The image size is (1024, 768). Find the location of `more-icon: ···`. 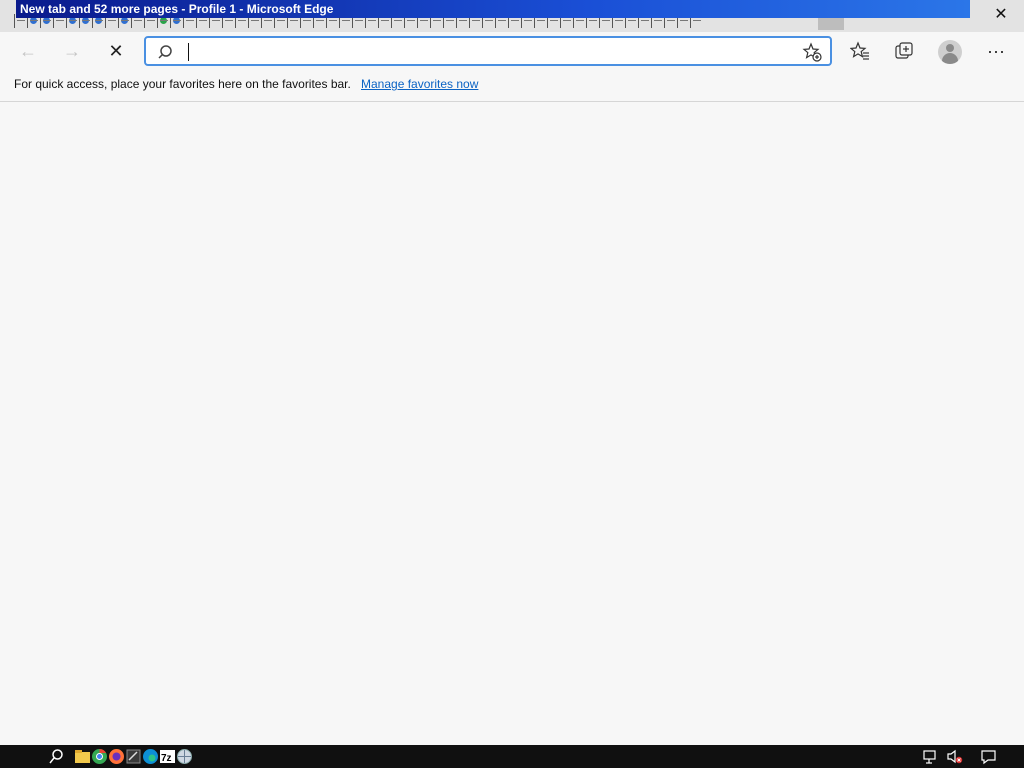

more-icon: ··· is located at coordinates (996, 50).